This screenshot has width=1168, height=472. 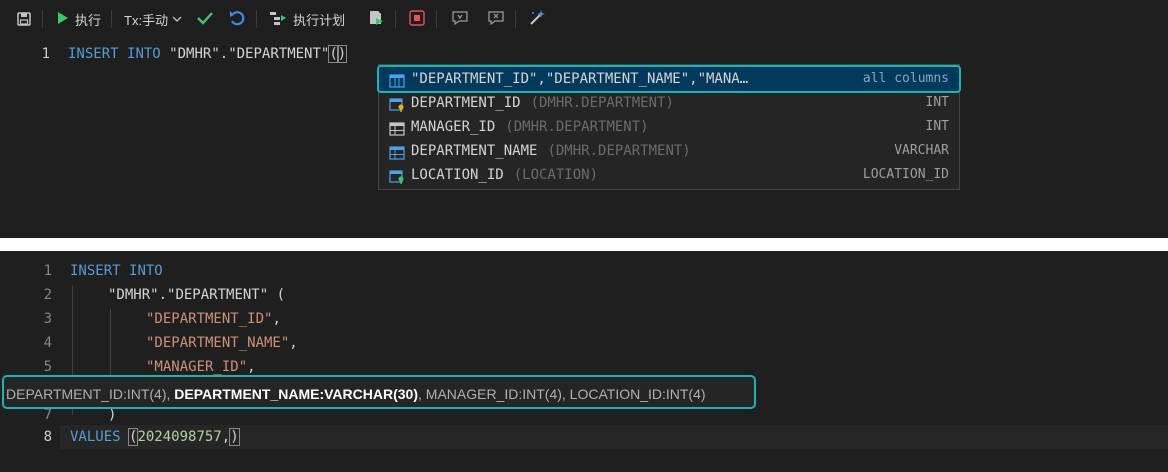 I want to click on explain-plan-button: 执行计划, so click(x=307, y=19).